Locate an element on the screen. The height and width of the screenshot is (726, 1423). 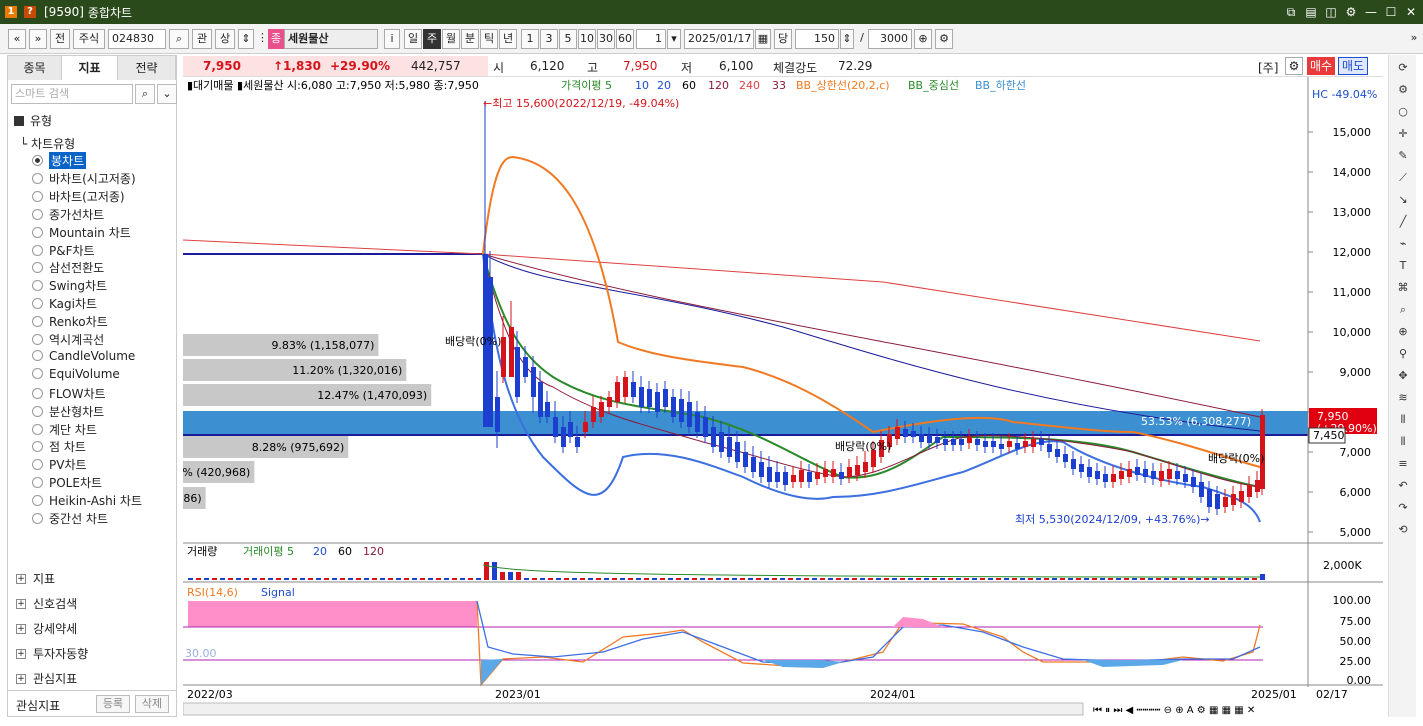
chart-type-item: 계단 차트 is located at coordinates (64, 429).